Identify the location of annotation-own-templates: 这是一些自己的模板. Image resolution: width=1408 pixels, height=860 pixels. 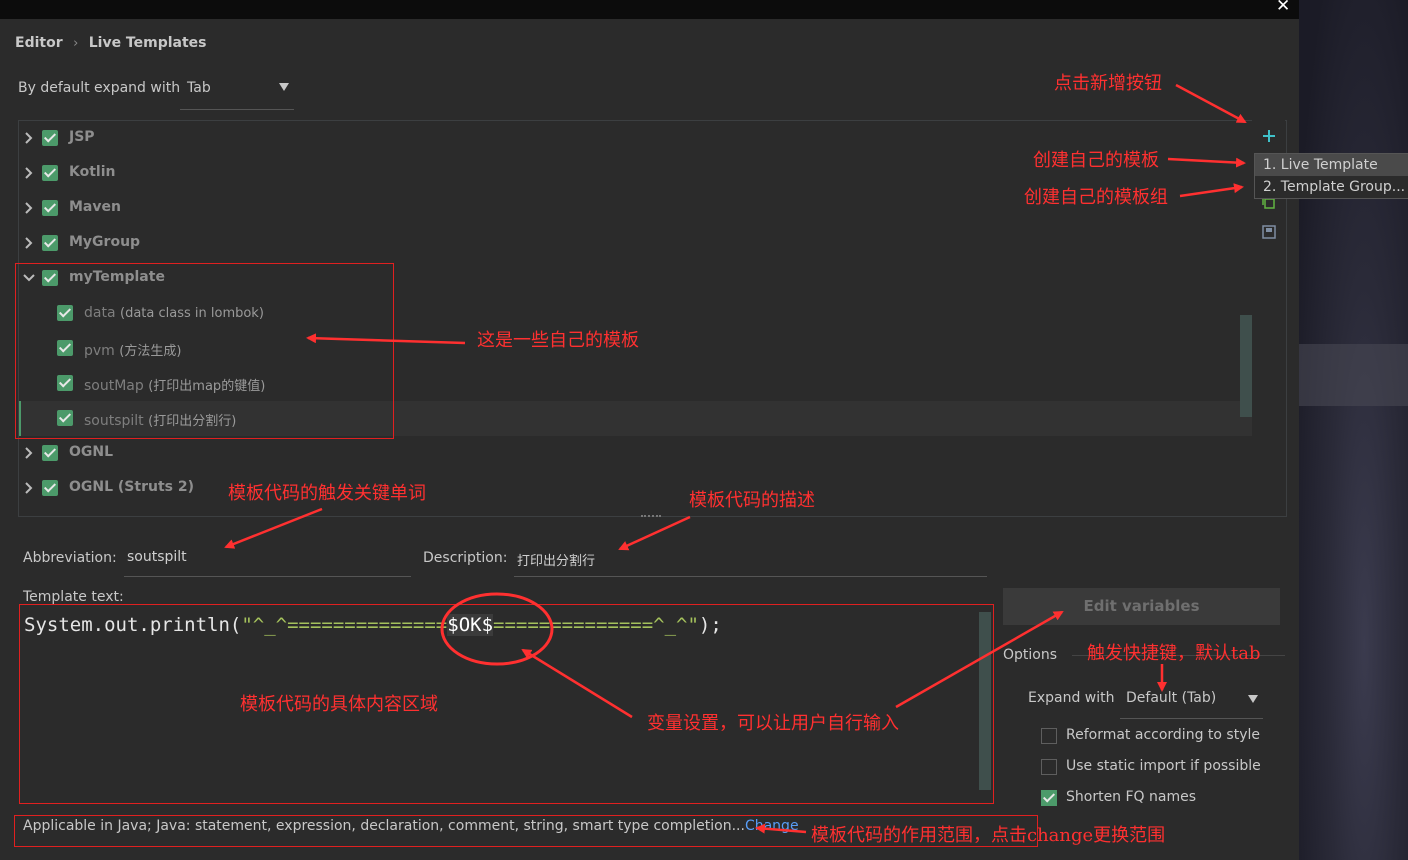
(558, 340).